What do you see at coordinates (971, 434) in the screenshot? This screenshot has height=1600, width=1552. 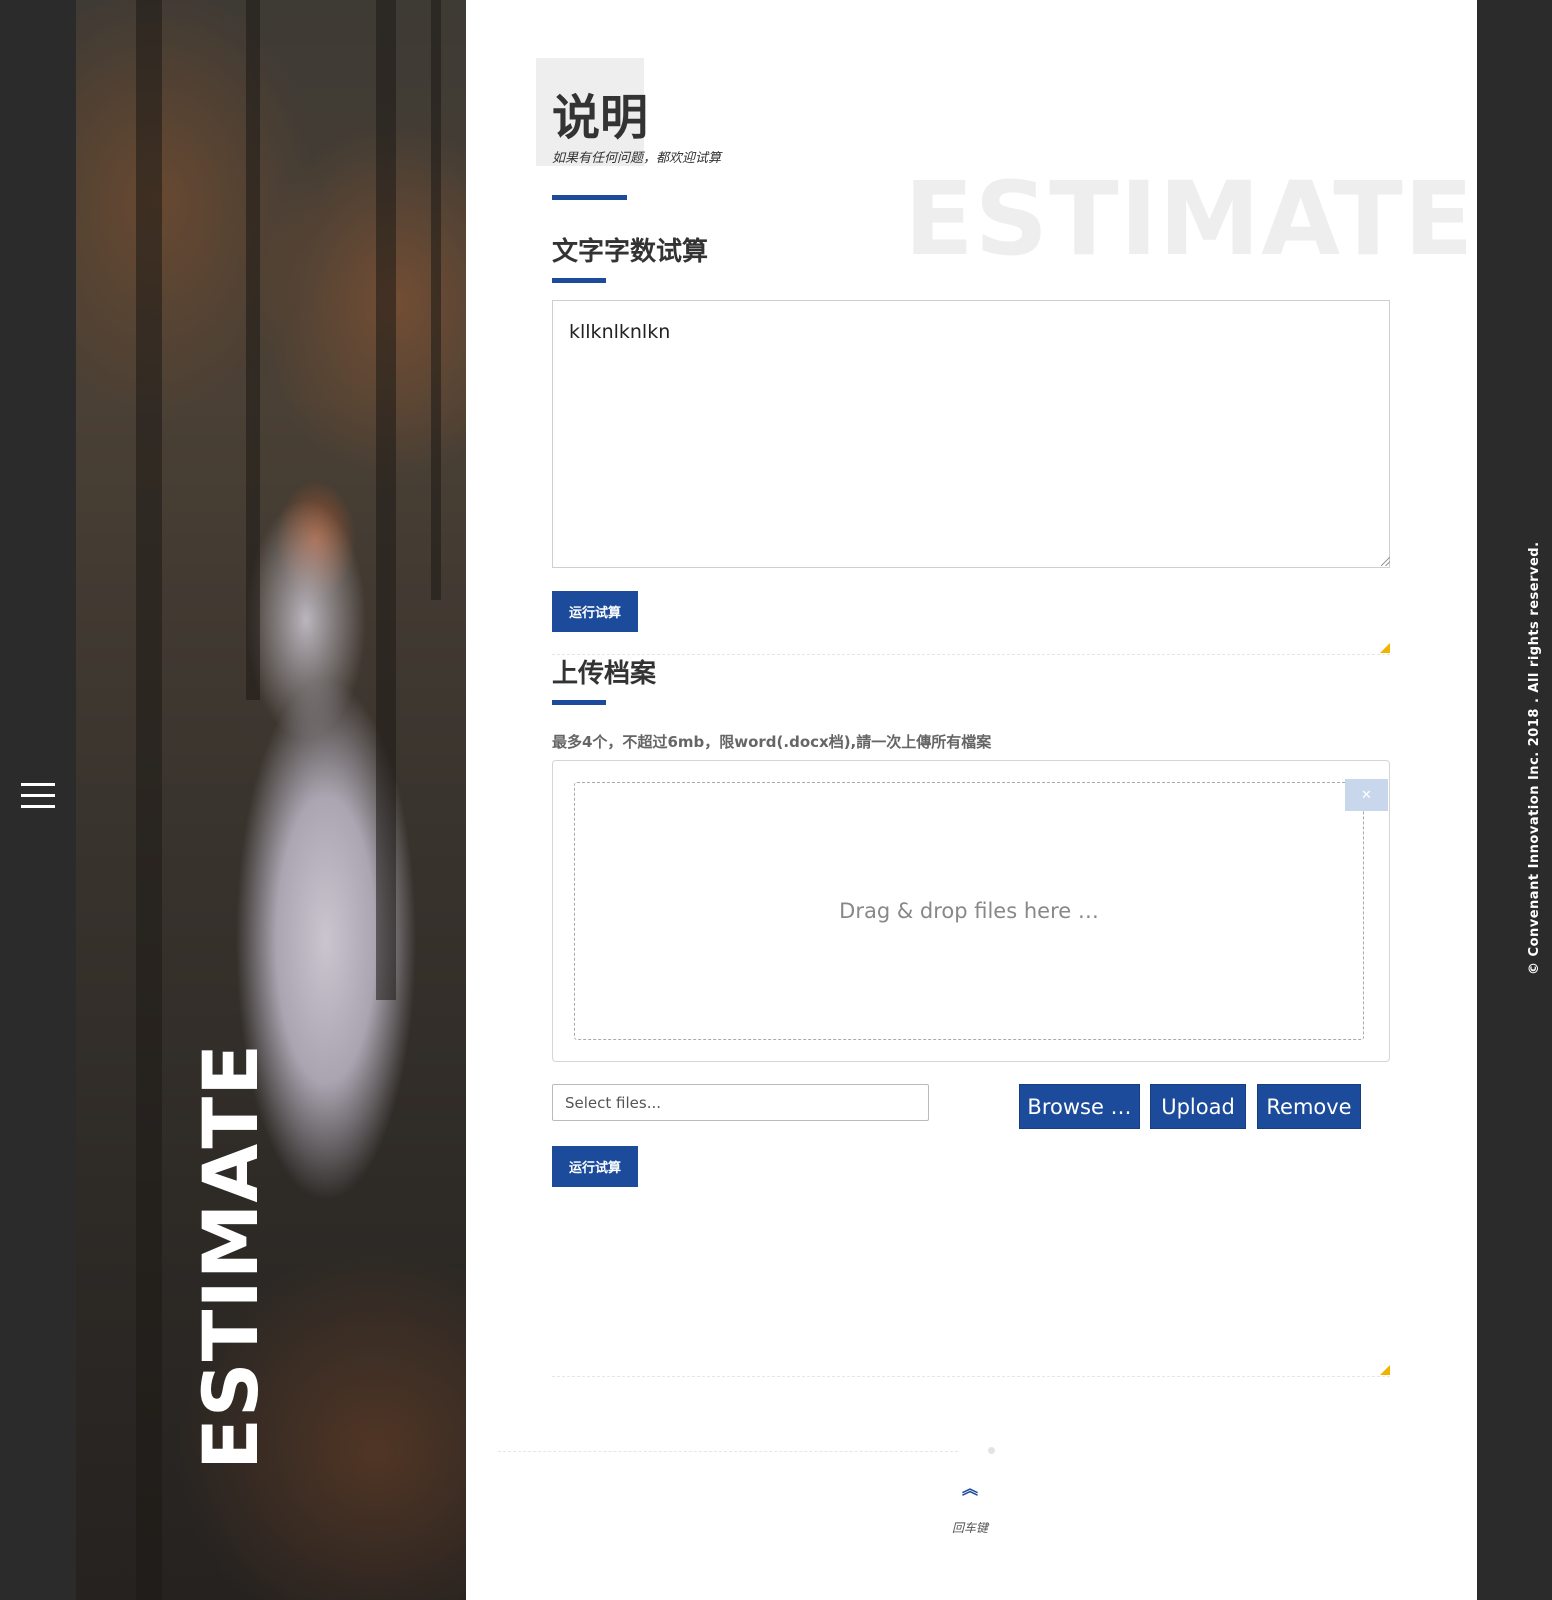 I see `text-estimate-textarea` at bounding box center [971, 434].